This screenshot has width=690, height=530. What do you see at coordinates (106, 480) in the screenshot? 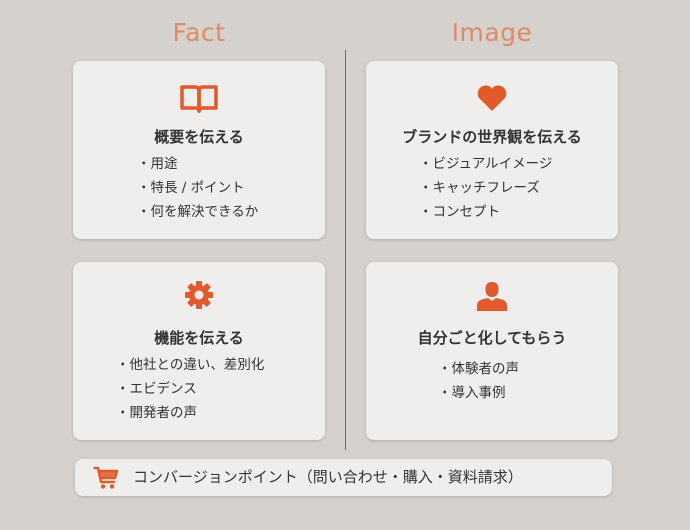
I see `cart-icon` at bounding box center [106, 480].